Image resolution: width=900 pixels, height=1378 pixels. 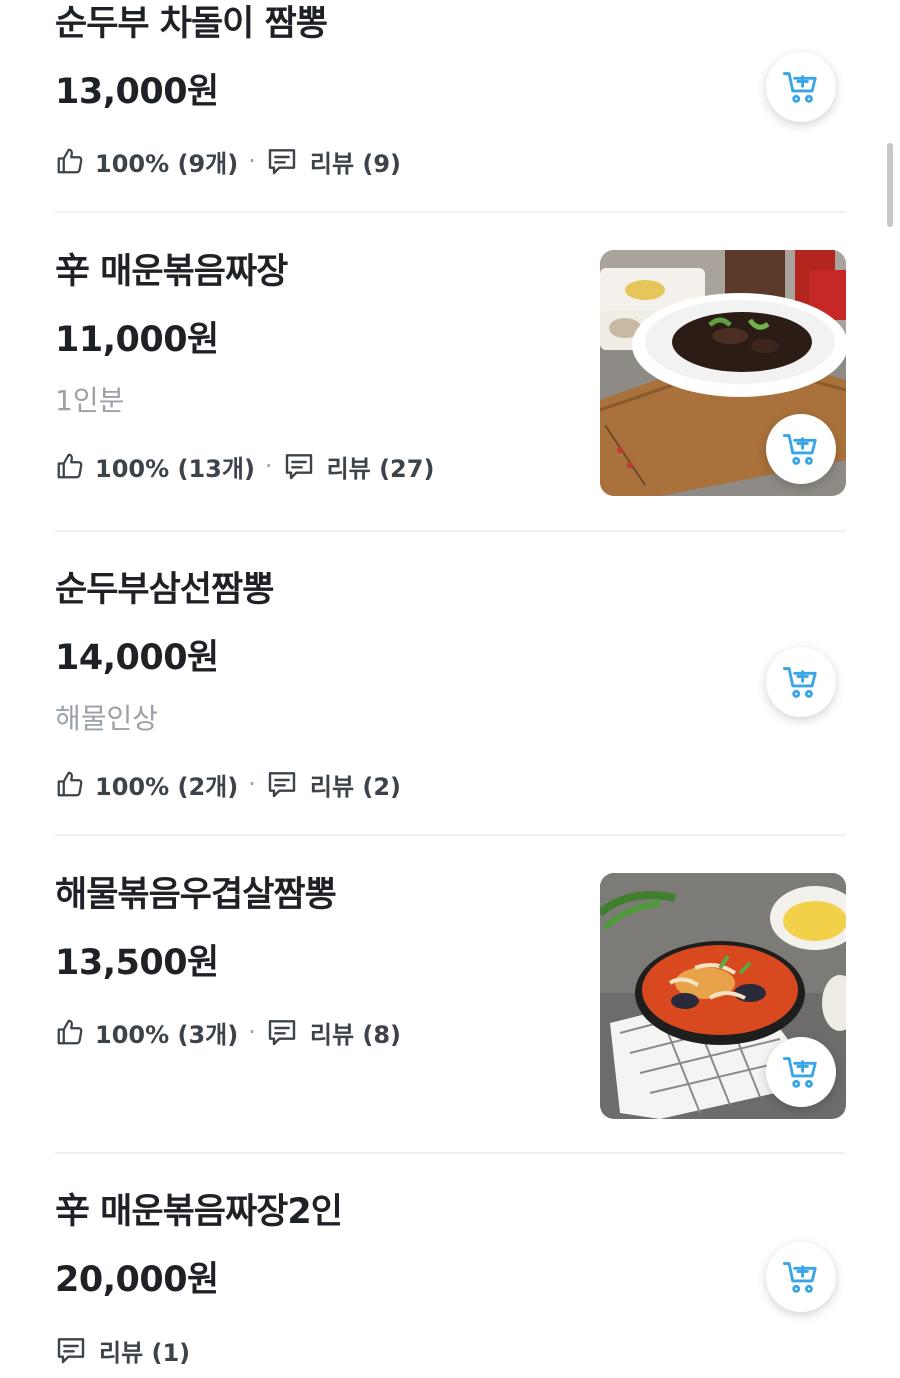 I want to click on menu-item-name: 辛 매운볶음짜장, so click(x=171, y=272).